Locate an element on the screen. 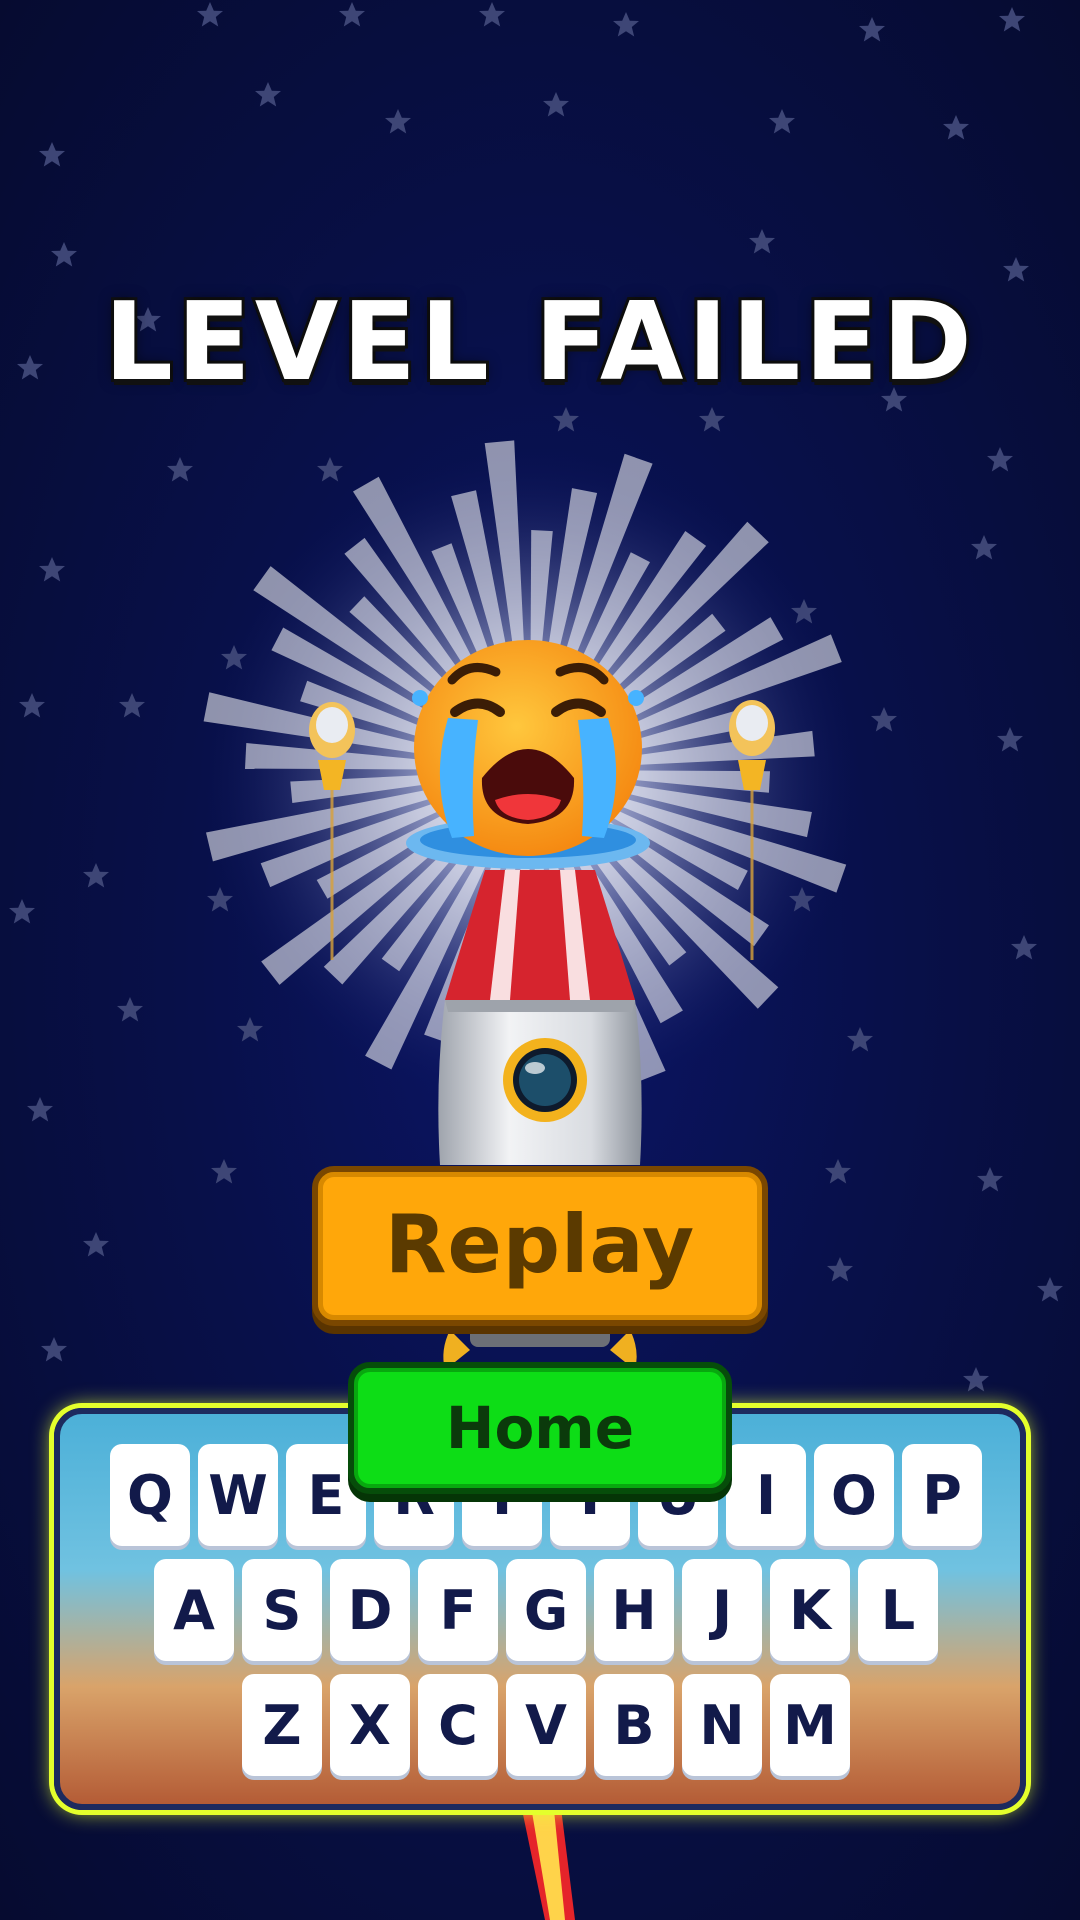  key-d: D is located at coordinates (370, 1610).